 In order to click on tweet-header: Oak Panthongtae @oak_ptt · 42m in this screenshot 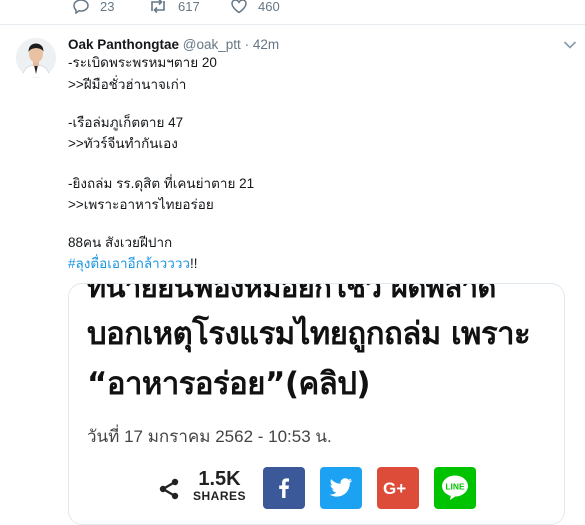, I will do `click(173, 44)`.